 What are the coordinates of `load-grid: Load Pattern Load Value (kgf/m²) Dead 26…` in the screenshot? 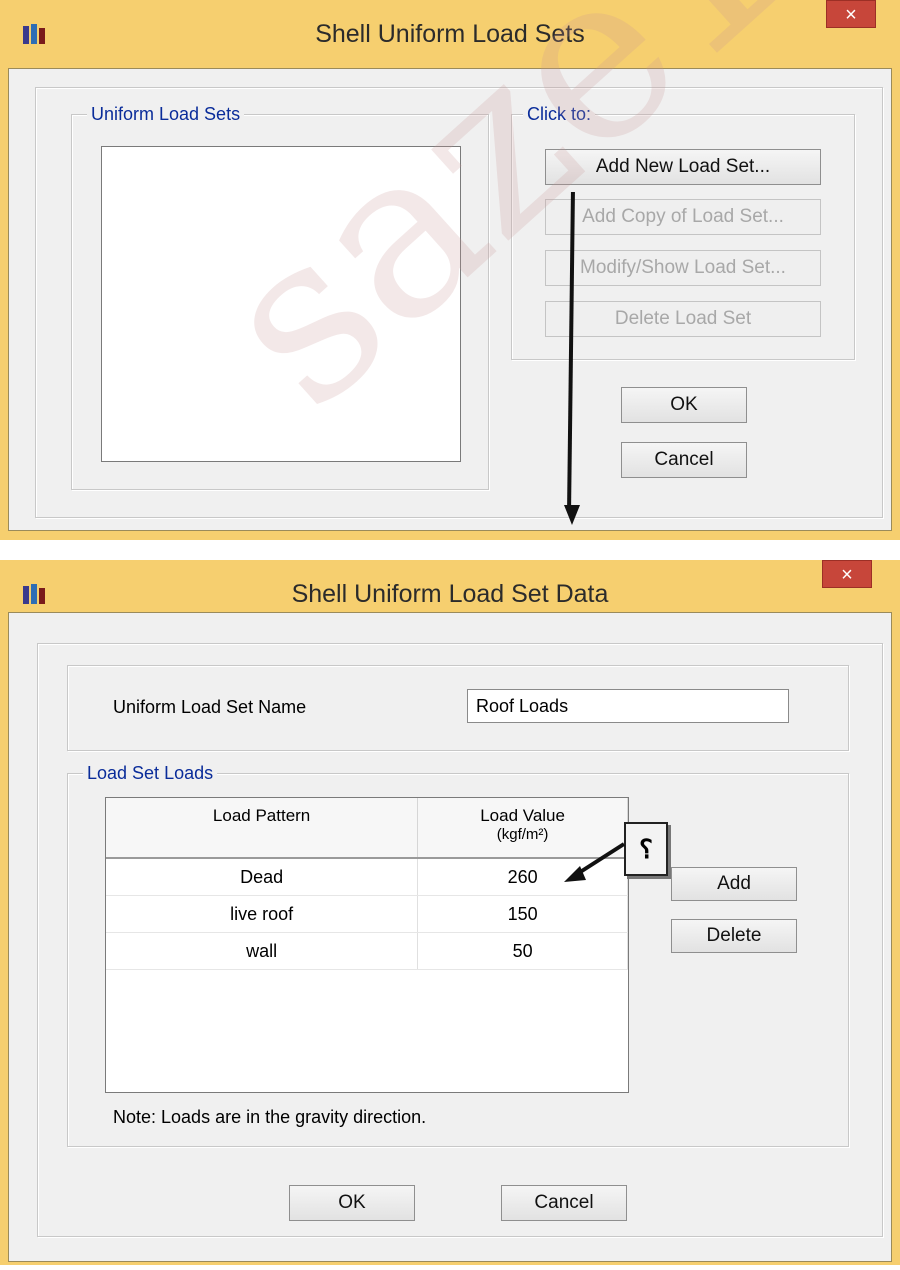 It's located at (367, 945).